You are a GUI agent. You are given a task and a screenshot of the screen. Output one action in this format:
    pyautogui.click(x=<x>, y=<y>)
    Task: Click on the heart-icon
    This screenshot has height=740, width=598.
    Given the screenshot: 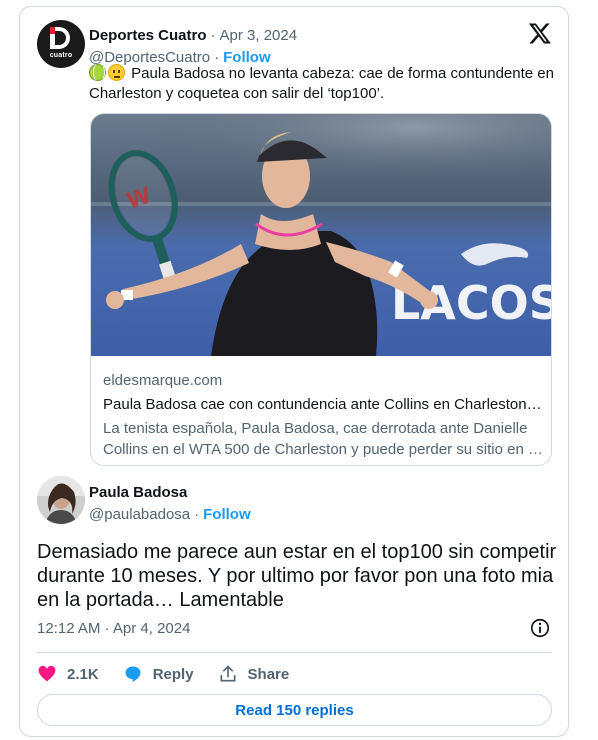 What is the action you would take?
    pyautogui.click(x=47, y=673)
    